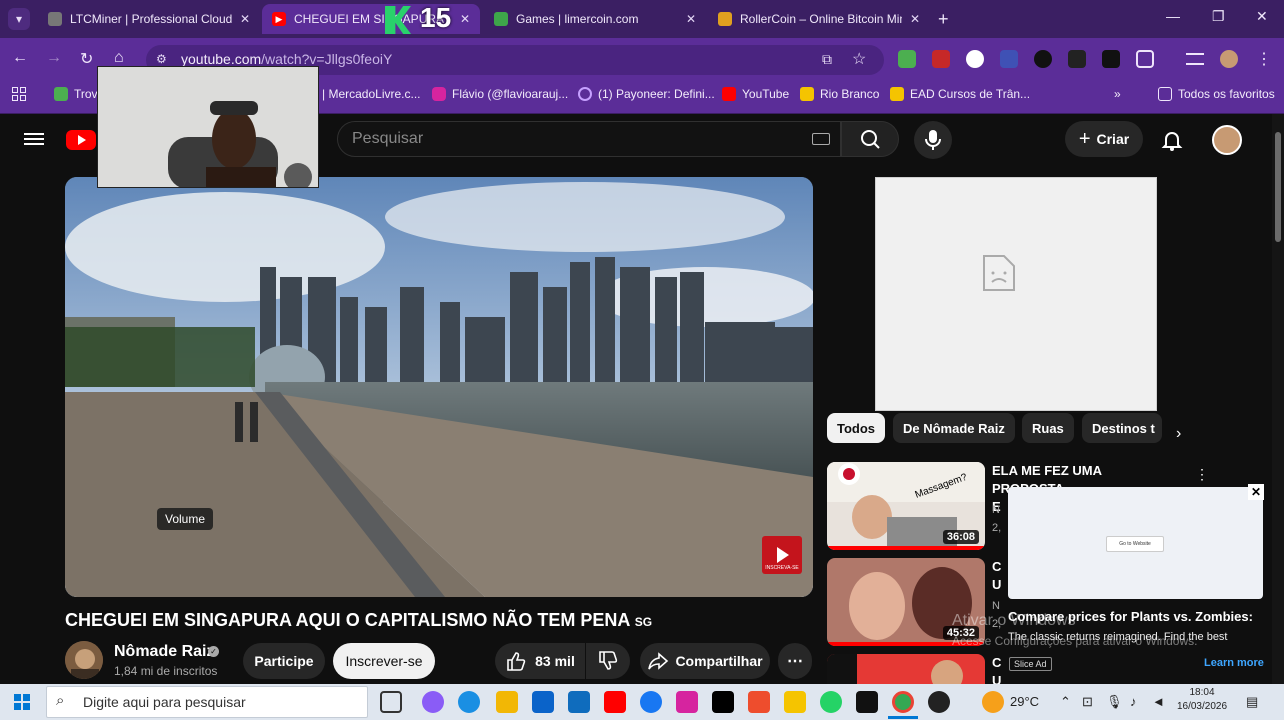  What do you see at coordinates (119, 58) in the screenshot?
I see `home-icon: ⌂` at bounding box center [119, 58].